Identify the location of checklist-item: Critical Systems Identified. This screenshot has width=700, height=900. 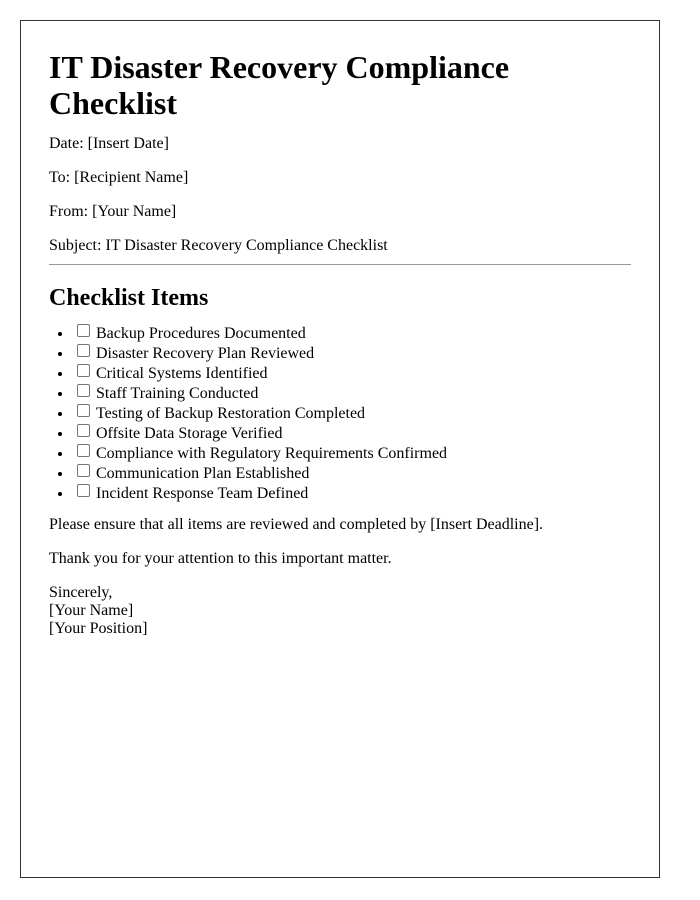
(352, 374).